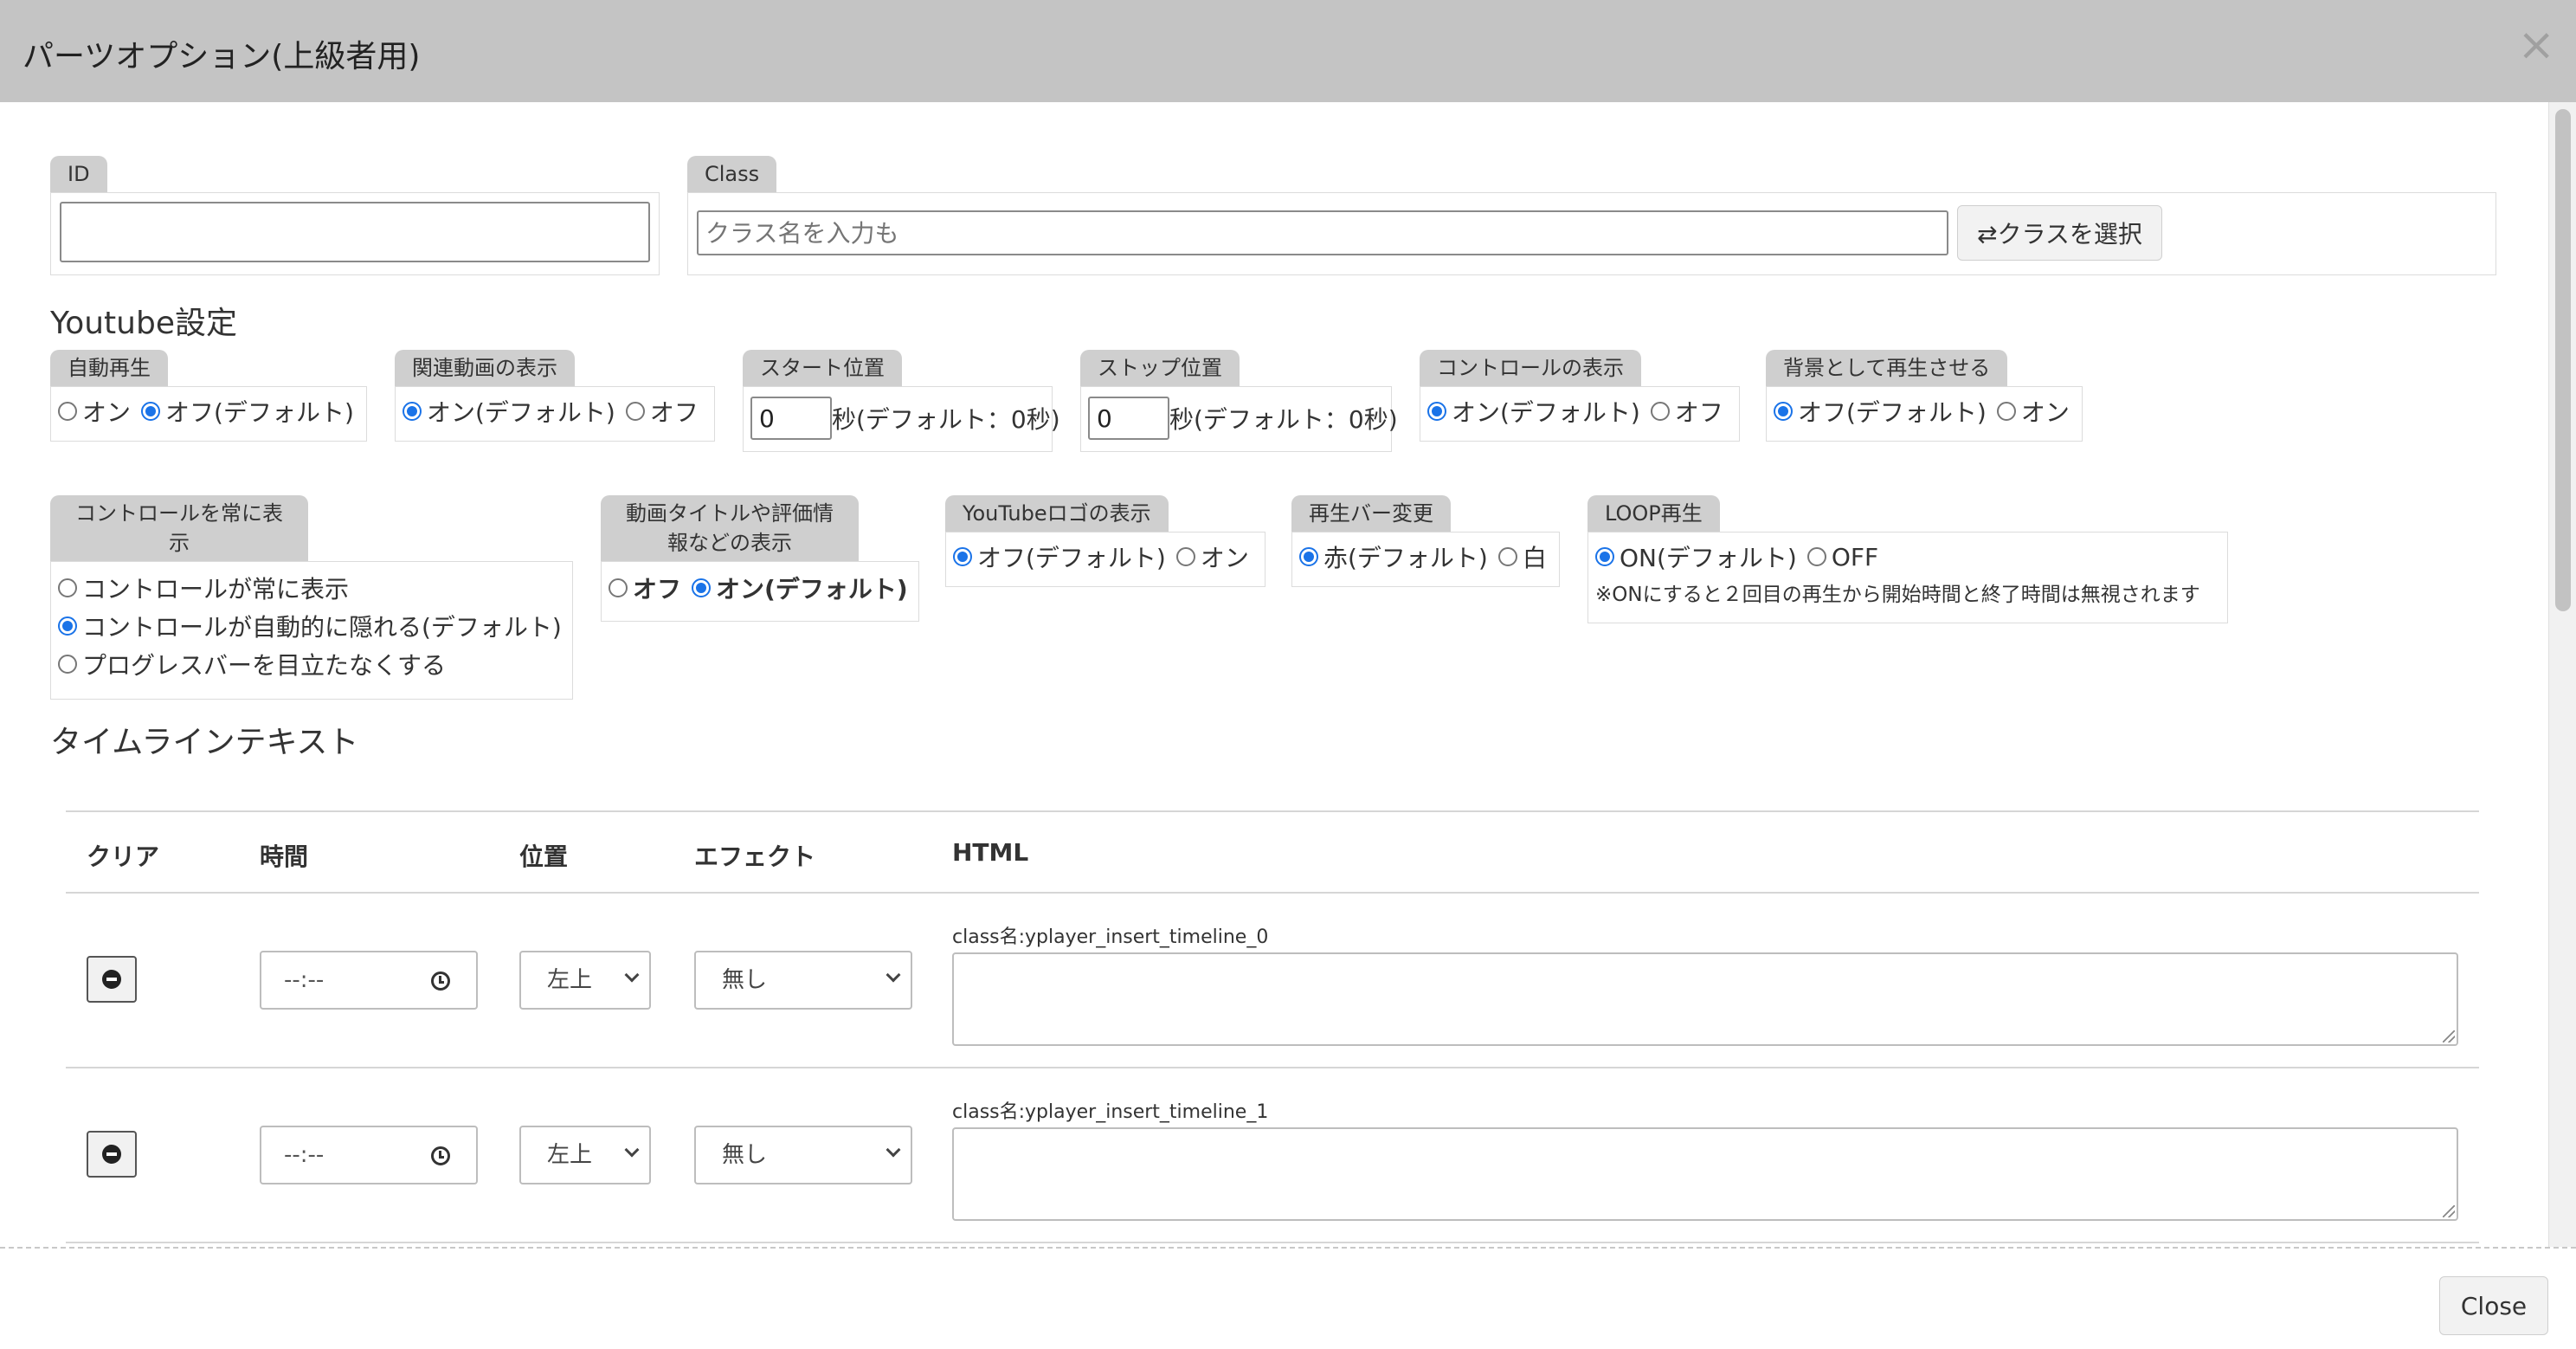  What do you see at coordinates (745, 1155) in the screenshot?
I see `effect-value: 無し` at bounding box center [745, 1155].